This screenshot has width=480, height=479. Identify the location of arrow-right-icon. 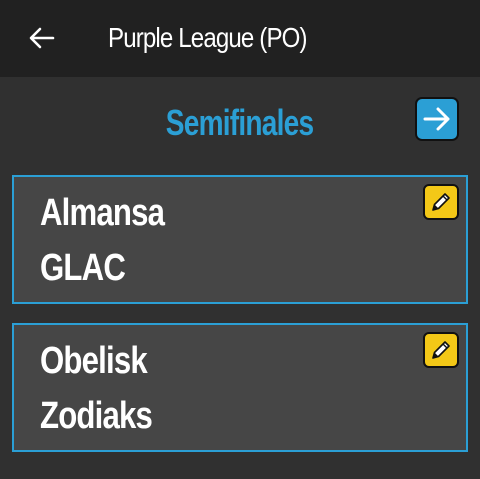
(436, 119).